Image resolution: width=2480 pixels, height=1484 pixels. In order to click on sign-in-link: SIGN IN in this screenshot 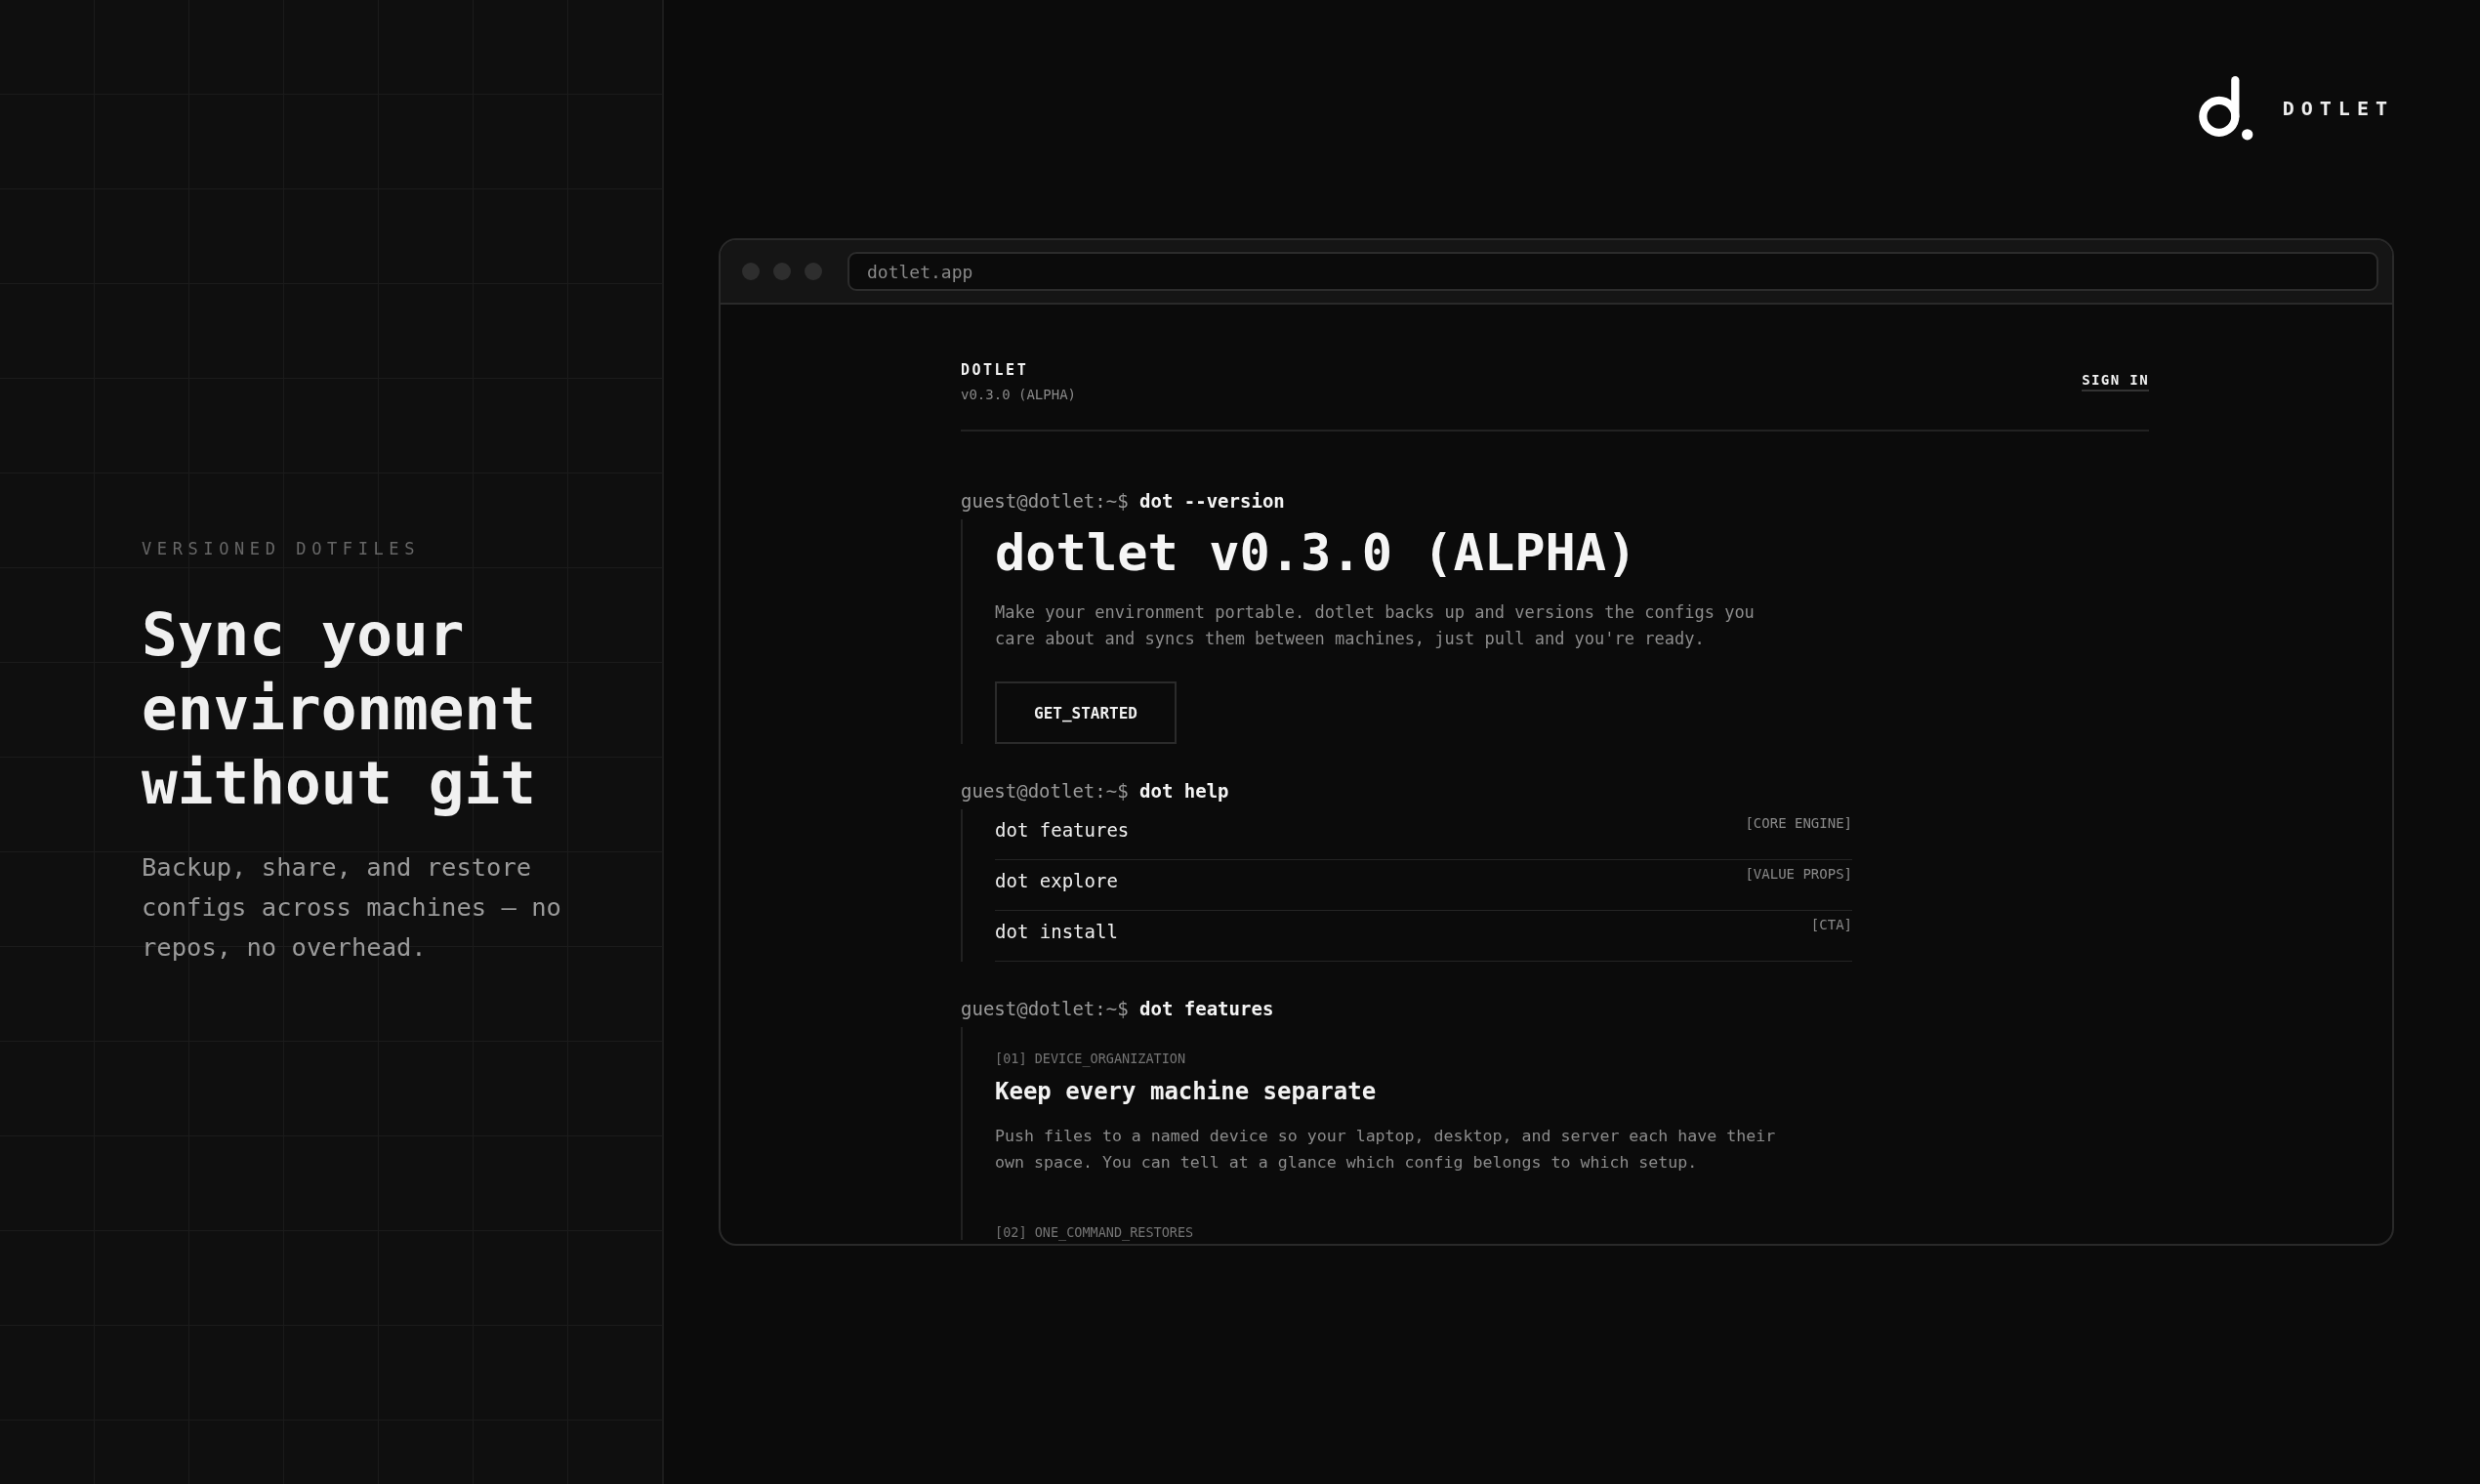, I will do `click(2116, 382)`.